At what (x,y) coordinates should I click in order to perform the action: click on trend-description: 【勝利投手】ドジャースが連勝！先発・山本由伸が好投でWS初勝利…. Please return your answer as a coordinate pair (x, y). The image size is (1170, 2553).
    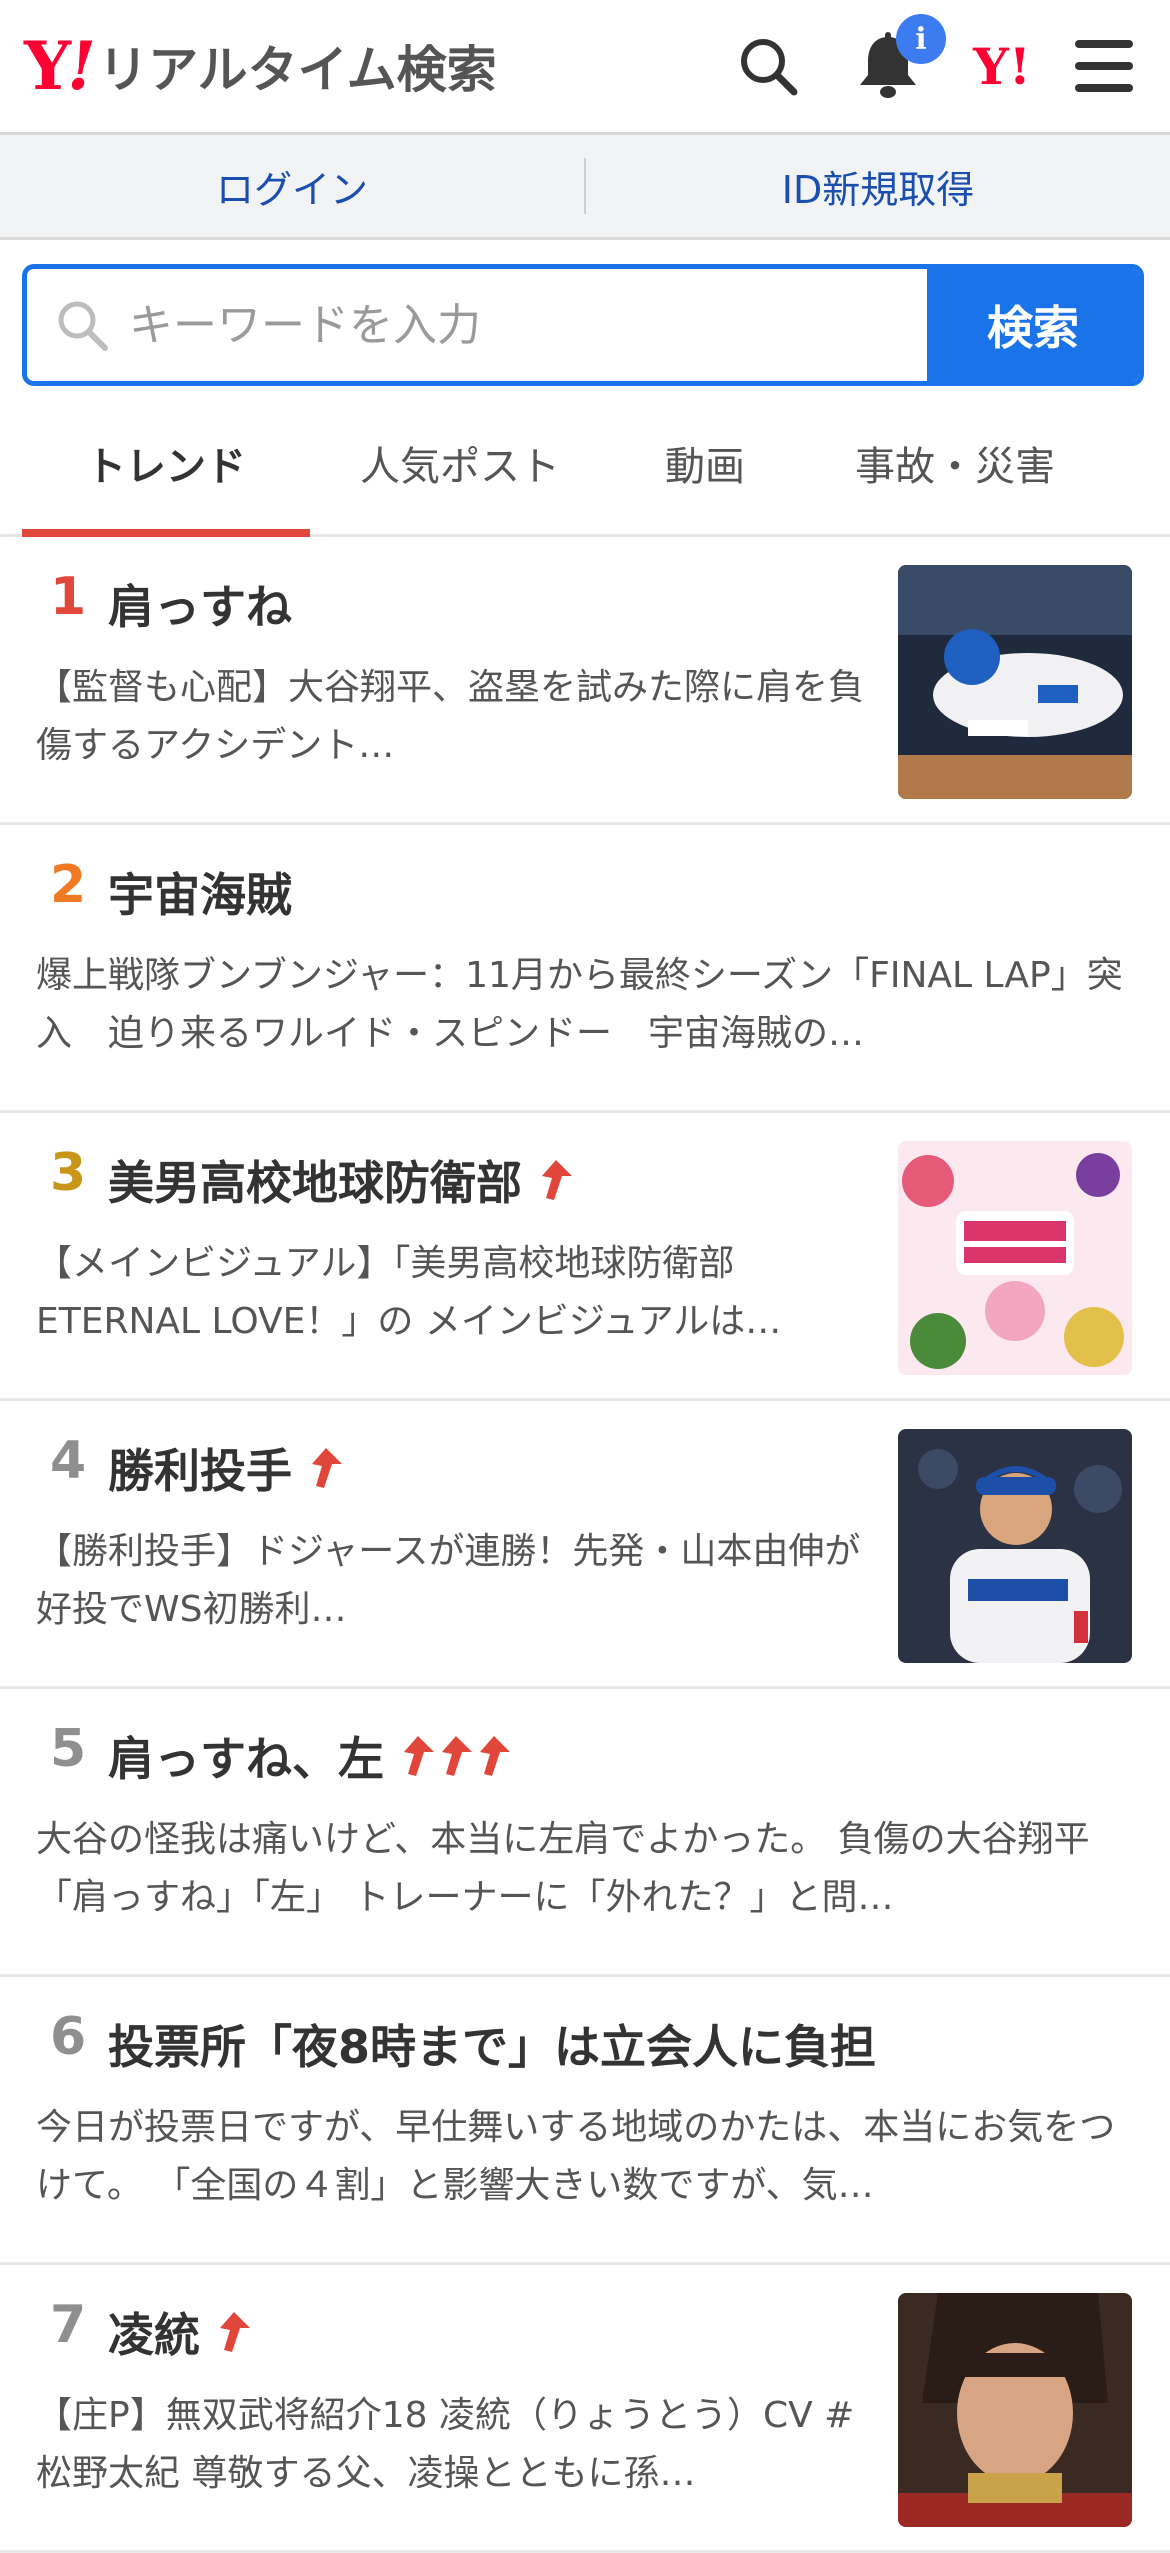
    Looking at the image, I should click on (448, 1580).